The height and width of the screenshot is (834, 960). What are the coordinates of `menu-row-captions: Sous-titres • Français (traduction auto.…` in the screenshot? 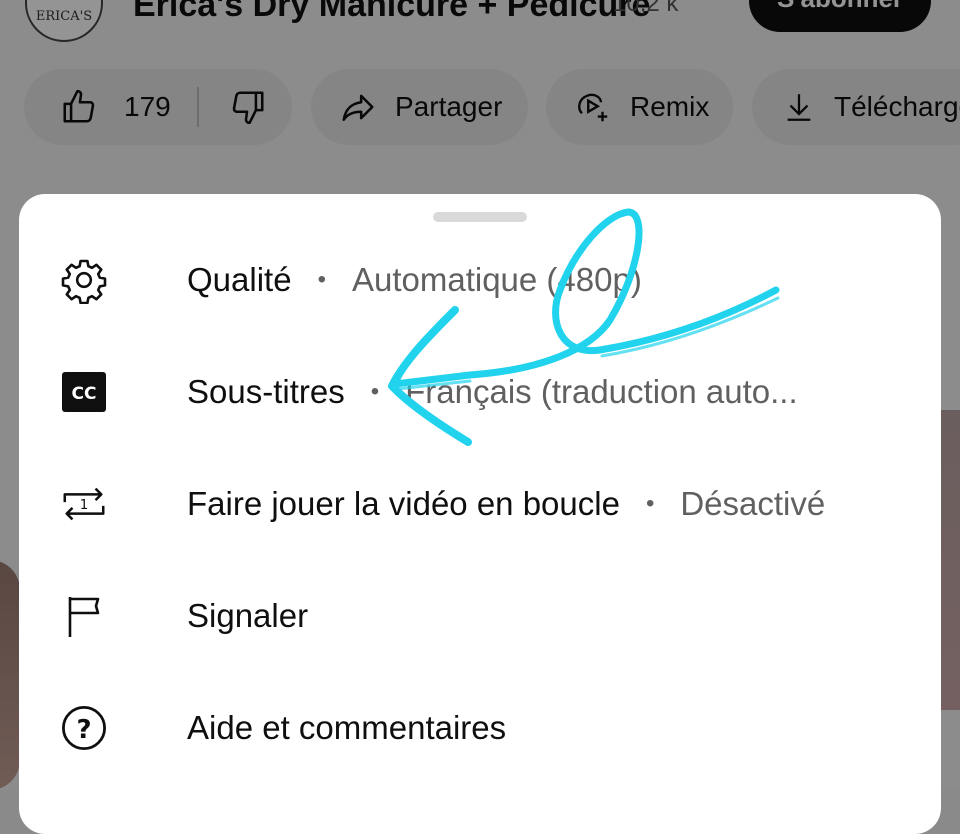 It's located at (492, 392).